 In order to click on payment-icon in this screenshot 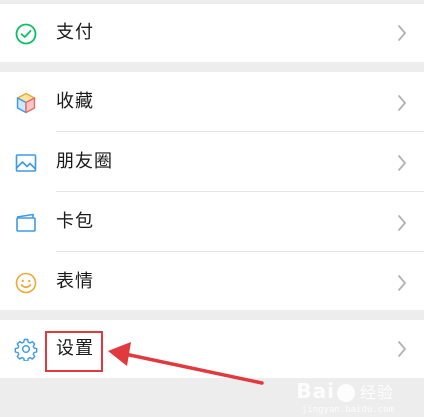, I will do `click(26, 34)`.